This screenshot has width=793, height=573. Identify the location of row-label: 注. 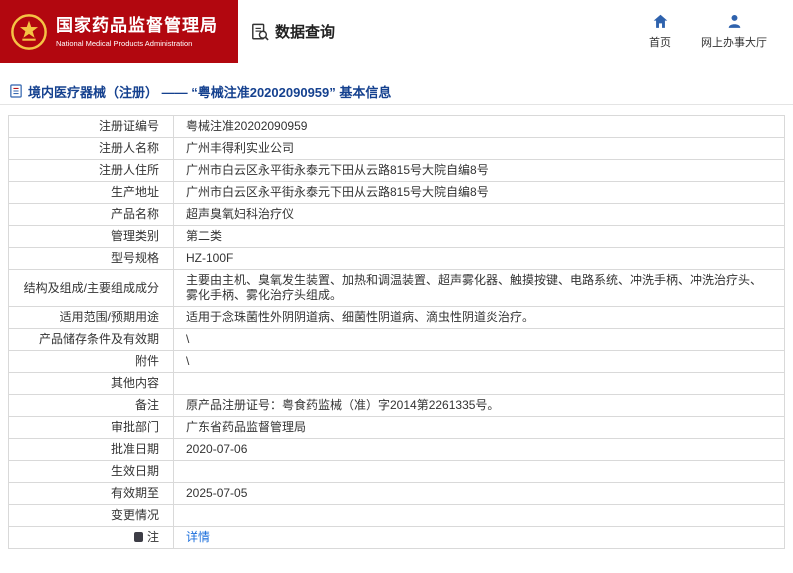
(91, 537).